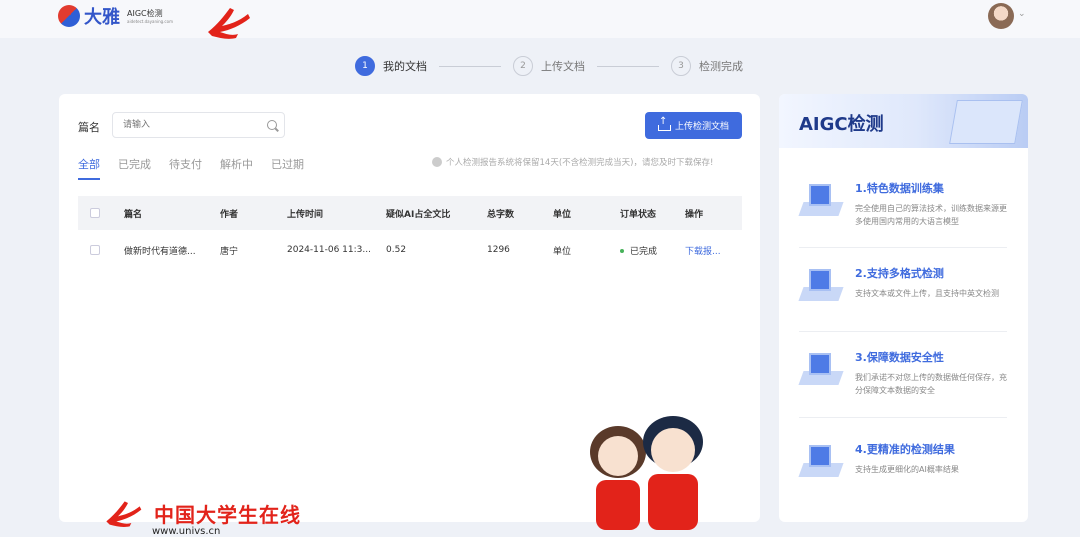 This screenshot has width=1080, height=537. What do you see at coordinates (185, 168) in the screenshot?
I see `tab-pending-payment: 待支付` at bounding box center [185, 168].